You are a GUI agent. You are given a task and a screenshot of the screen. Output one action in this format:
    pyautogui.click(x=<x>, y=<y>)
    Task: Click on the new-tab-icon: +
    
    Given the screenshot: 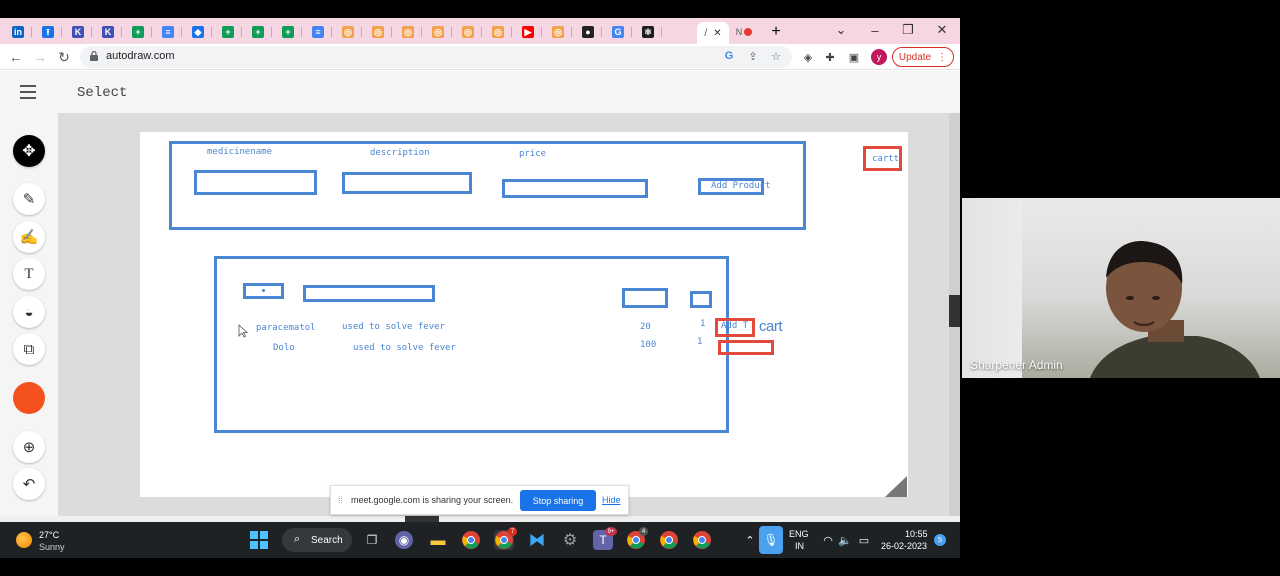 What is the action you would take?
    pyautogui.click(x=776, y=32)
    